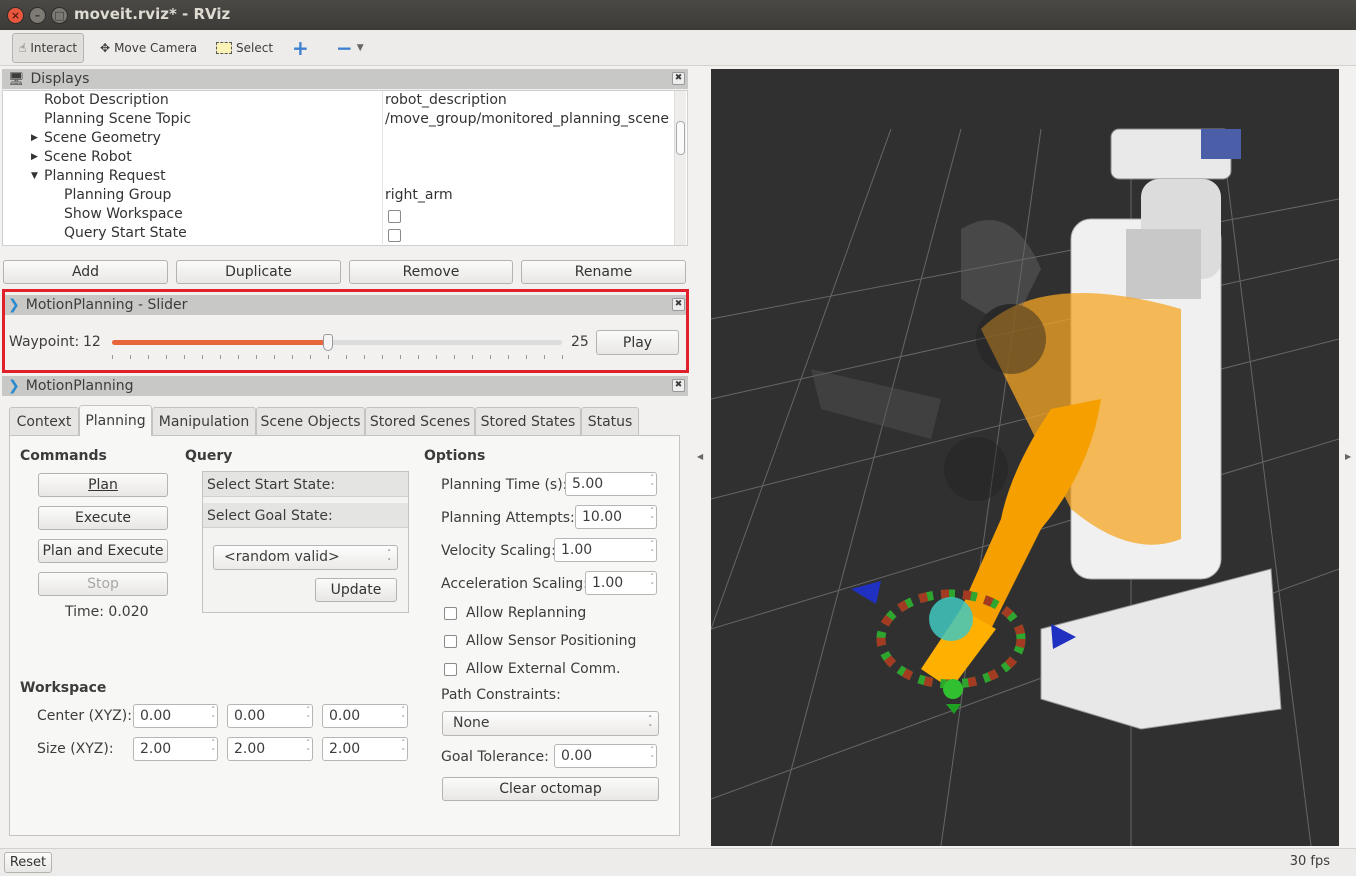  Describe the element at coordinates (345, 79) in the screenshot. I see `displays-panel-header: 🖥 Displays ✖` at that location.